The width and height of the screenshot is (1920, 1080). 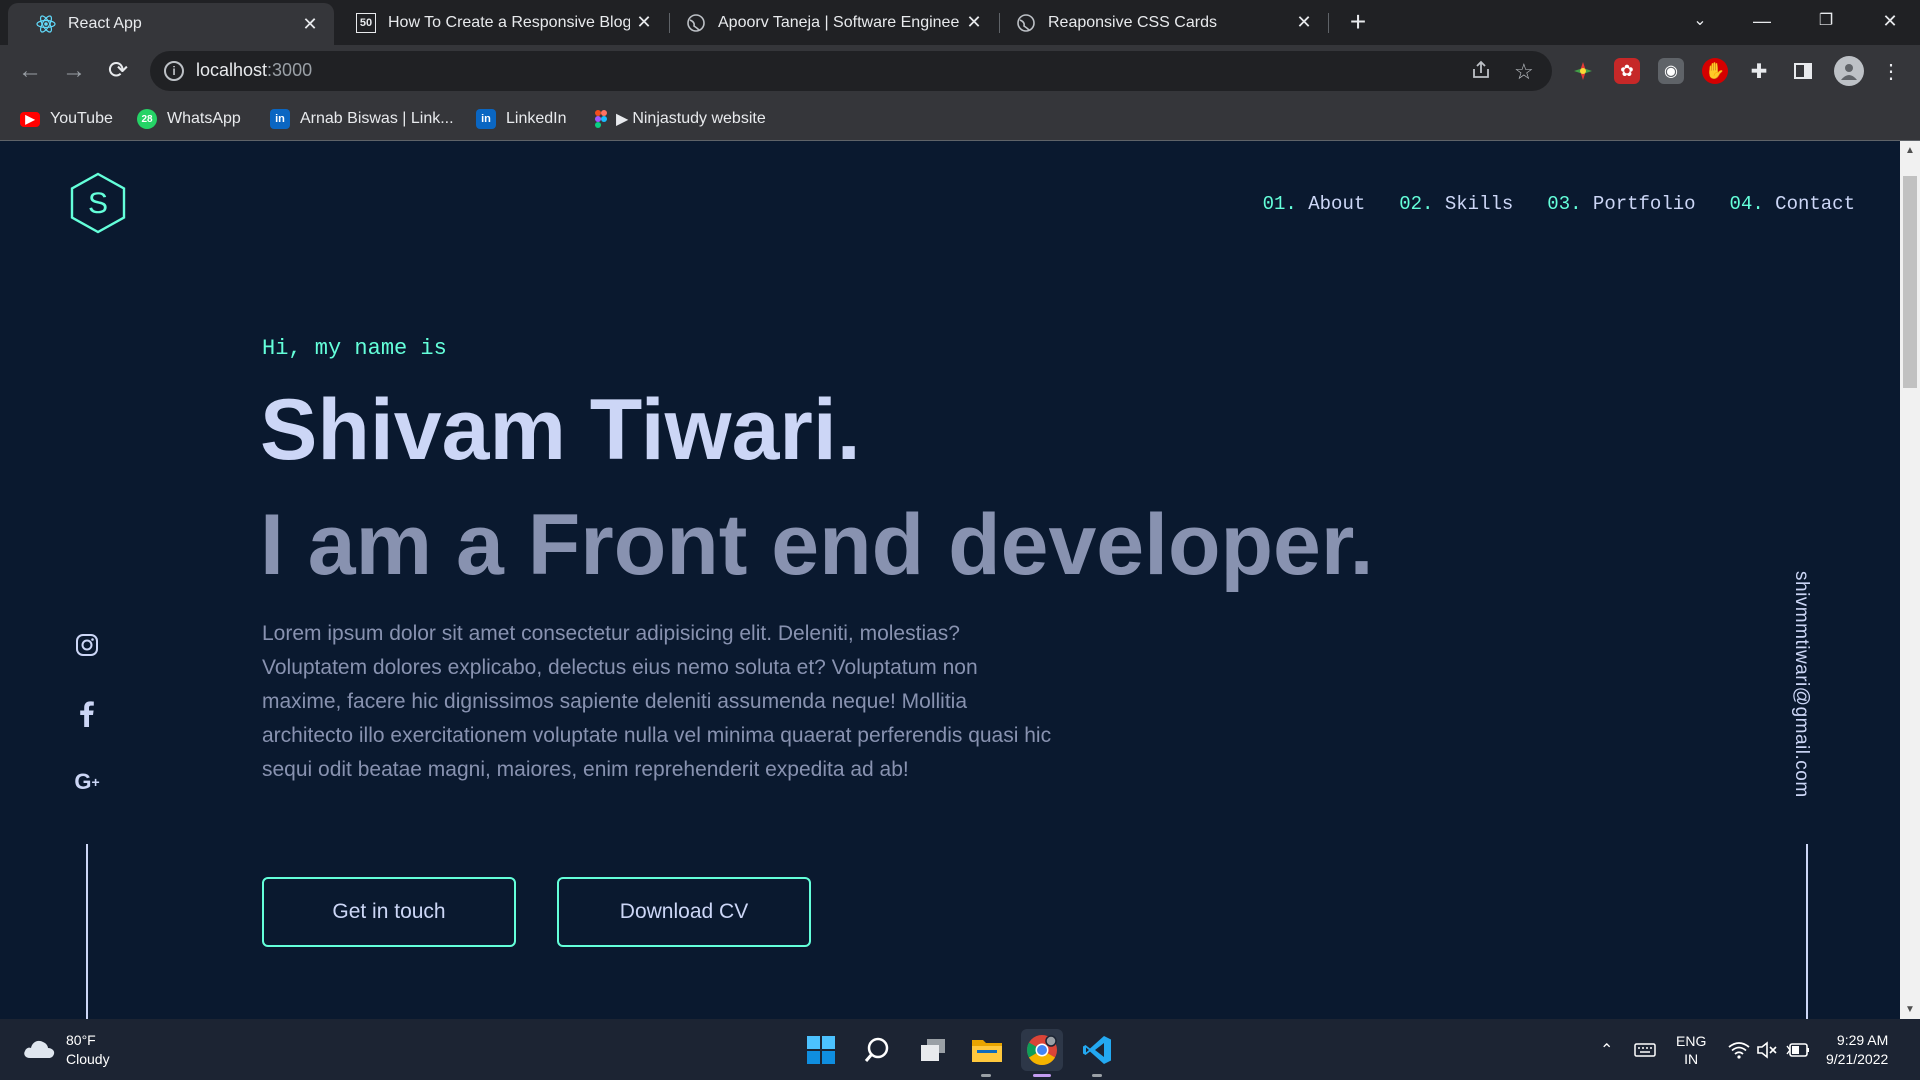 I want to click on hero-greeting: Hi, my name is, so click(x=354, y=348).